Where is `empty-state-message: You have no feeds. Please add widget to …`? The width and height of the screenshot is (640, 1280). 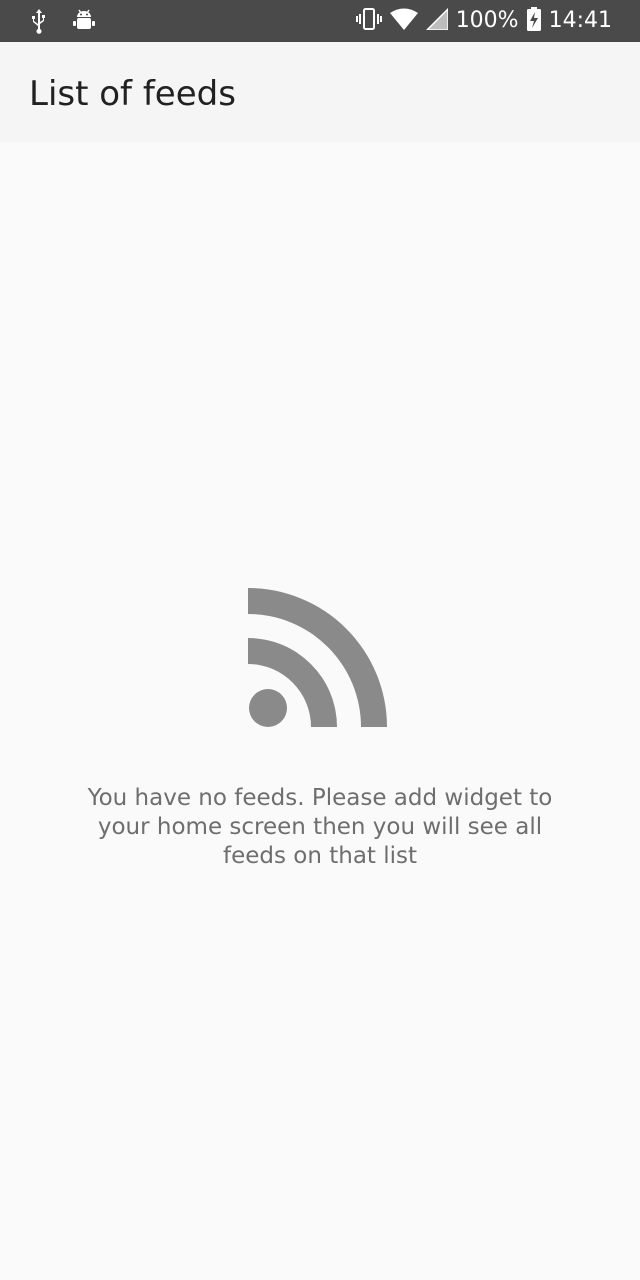
empty-state-message: You have no feeds. Please add widget to … is located at coordinates (320, 827).